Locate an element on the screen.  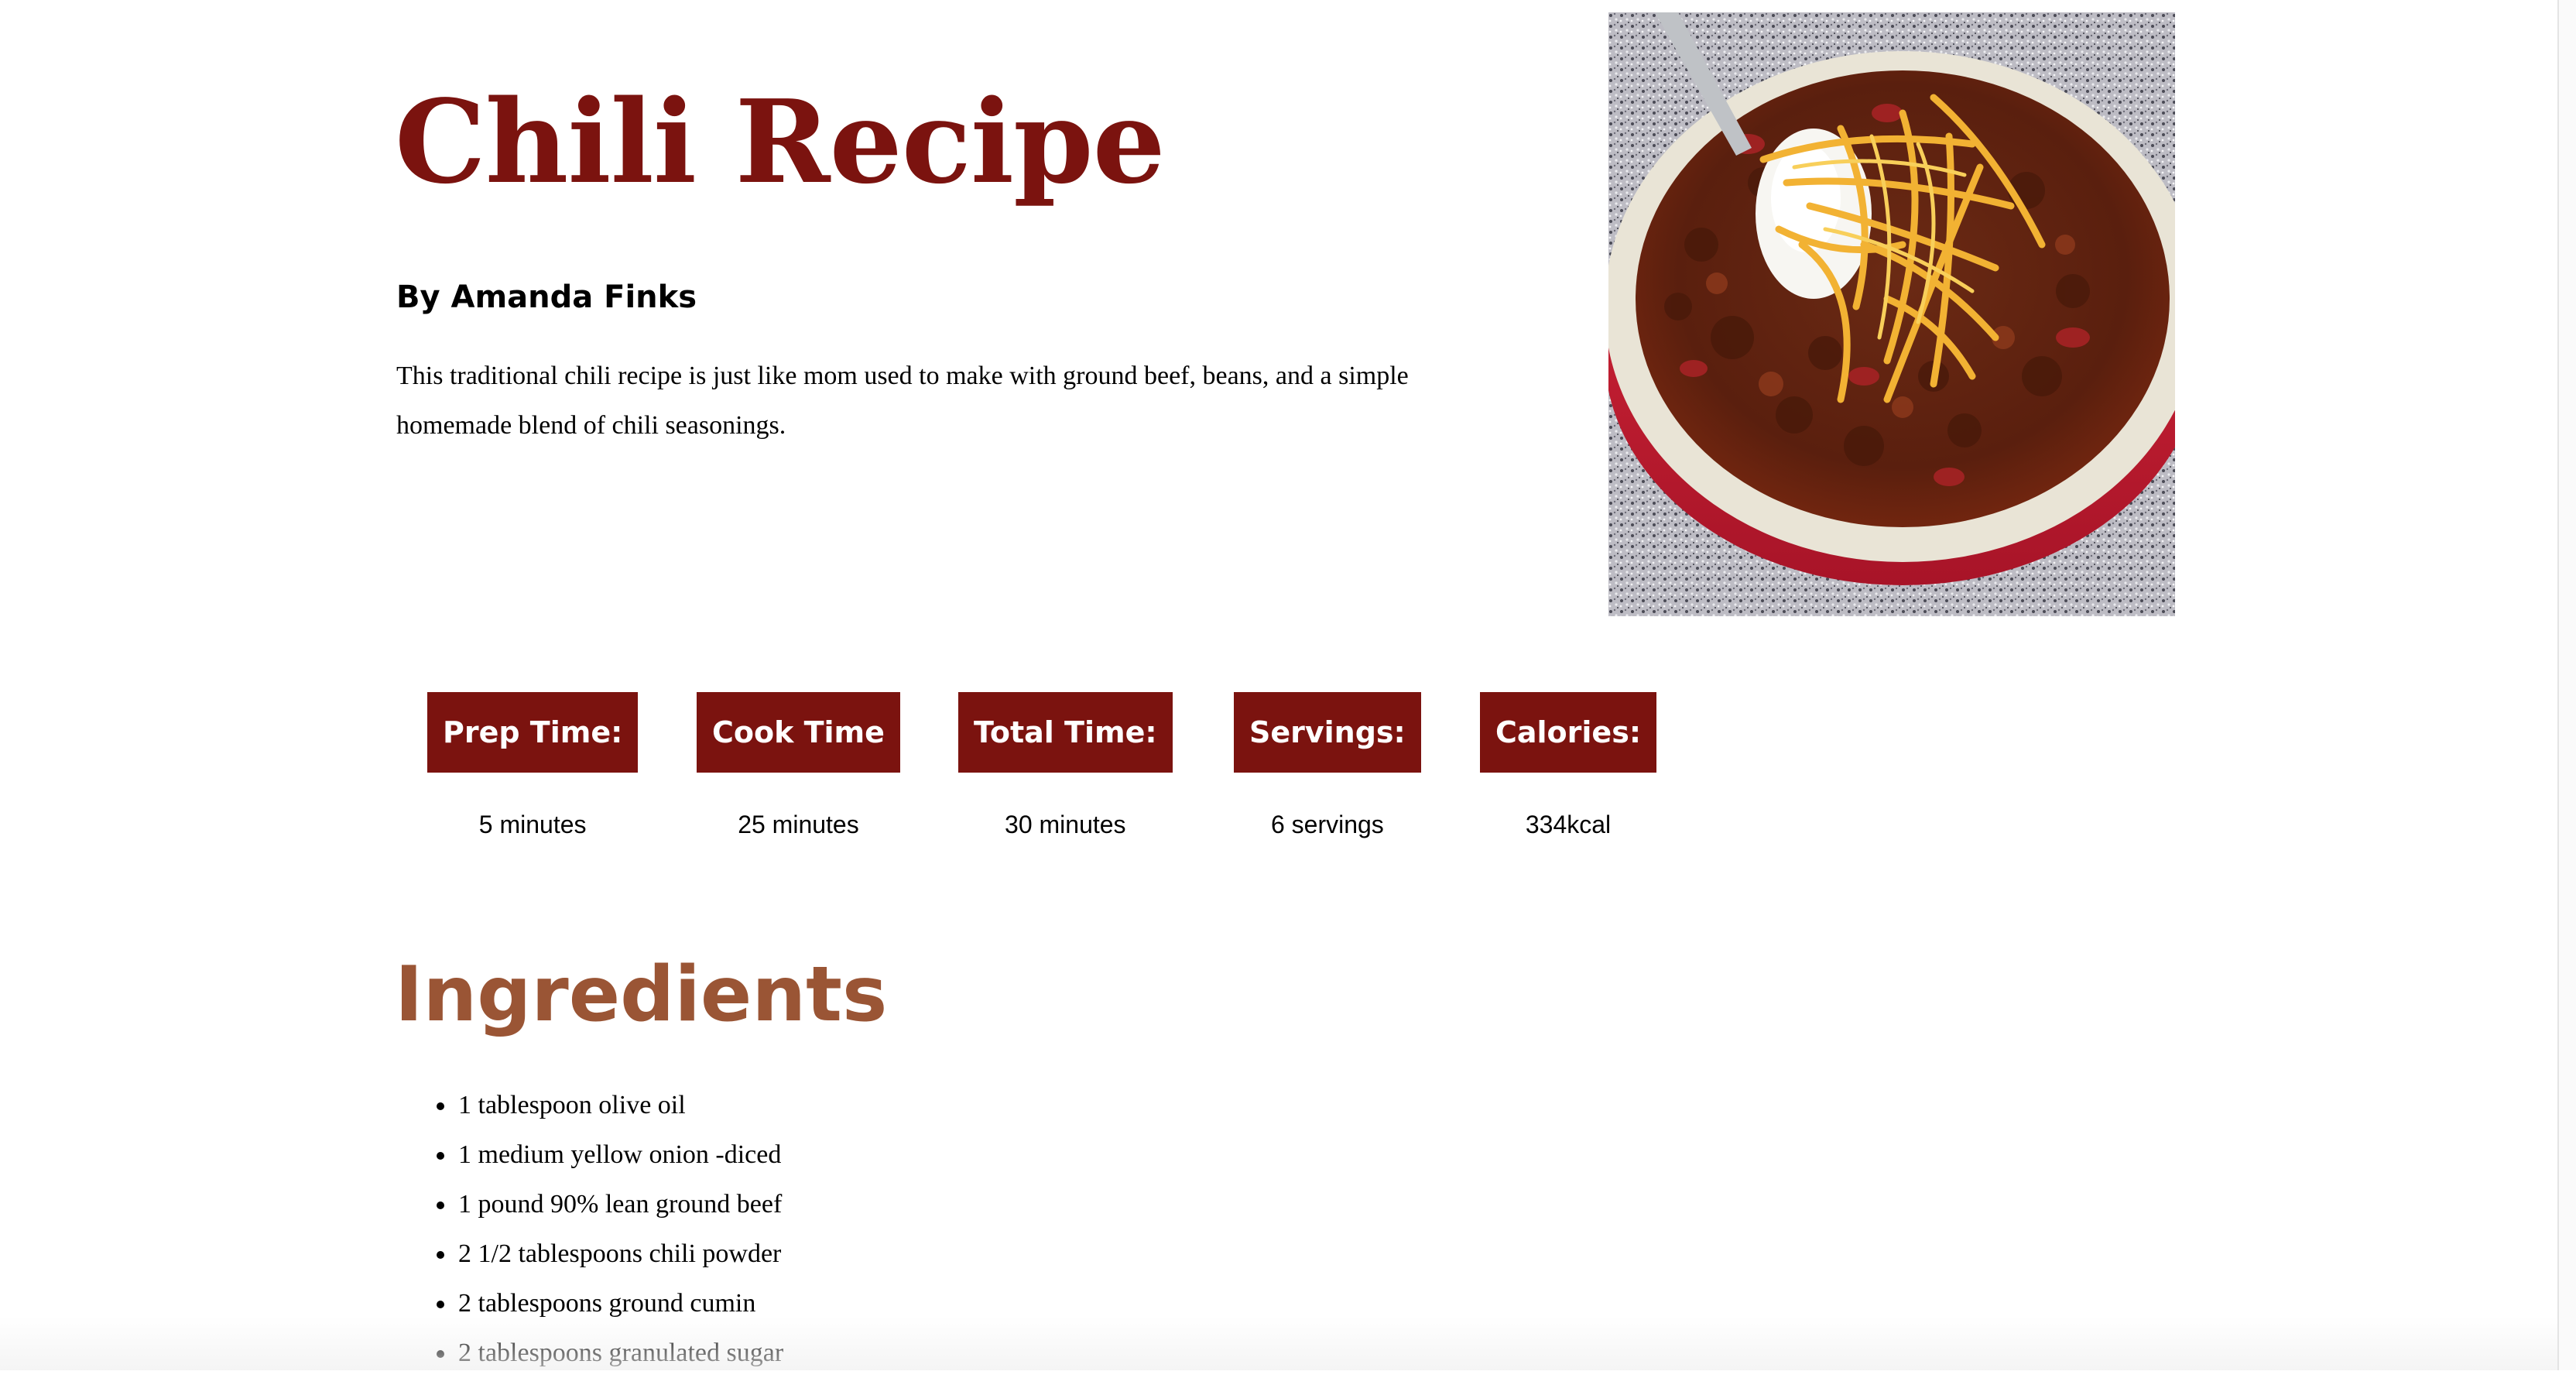
list-item: 1 pound 90% lean ground beef is located at coordinates (620, 1204).